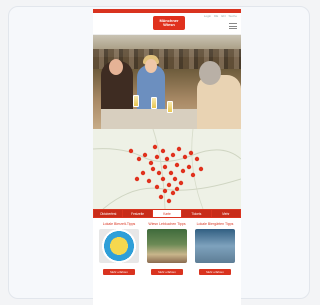 The width and height of the screenshot is (320, 305). What do you see at coordinates (233, 26) in the screenshot?
I see `hamburger-menu-icon` at bounding box center [233, 26].